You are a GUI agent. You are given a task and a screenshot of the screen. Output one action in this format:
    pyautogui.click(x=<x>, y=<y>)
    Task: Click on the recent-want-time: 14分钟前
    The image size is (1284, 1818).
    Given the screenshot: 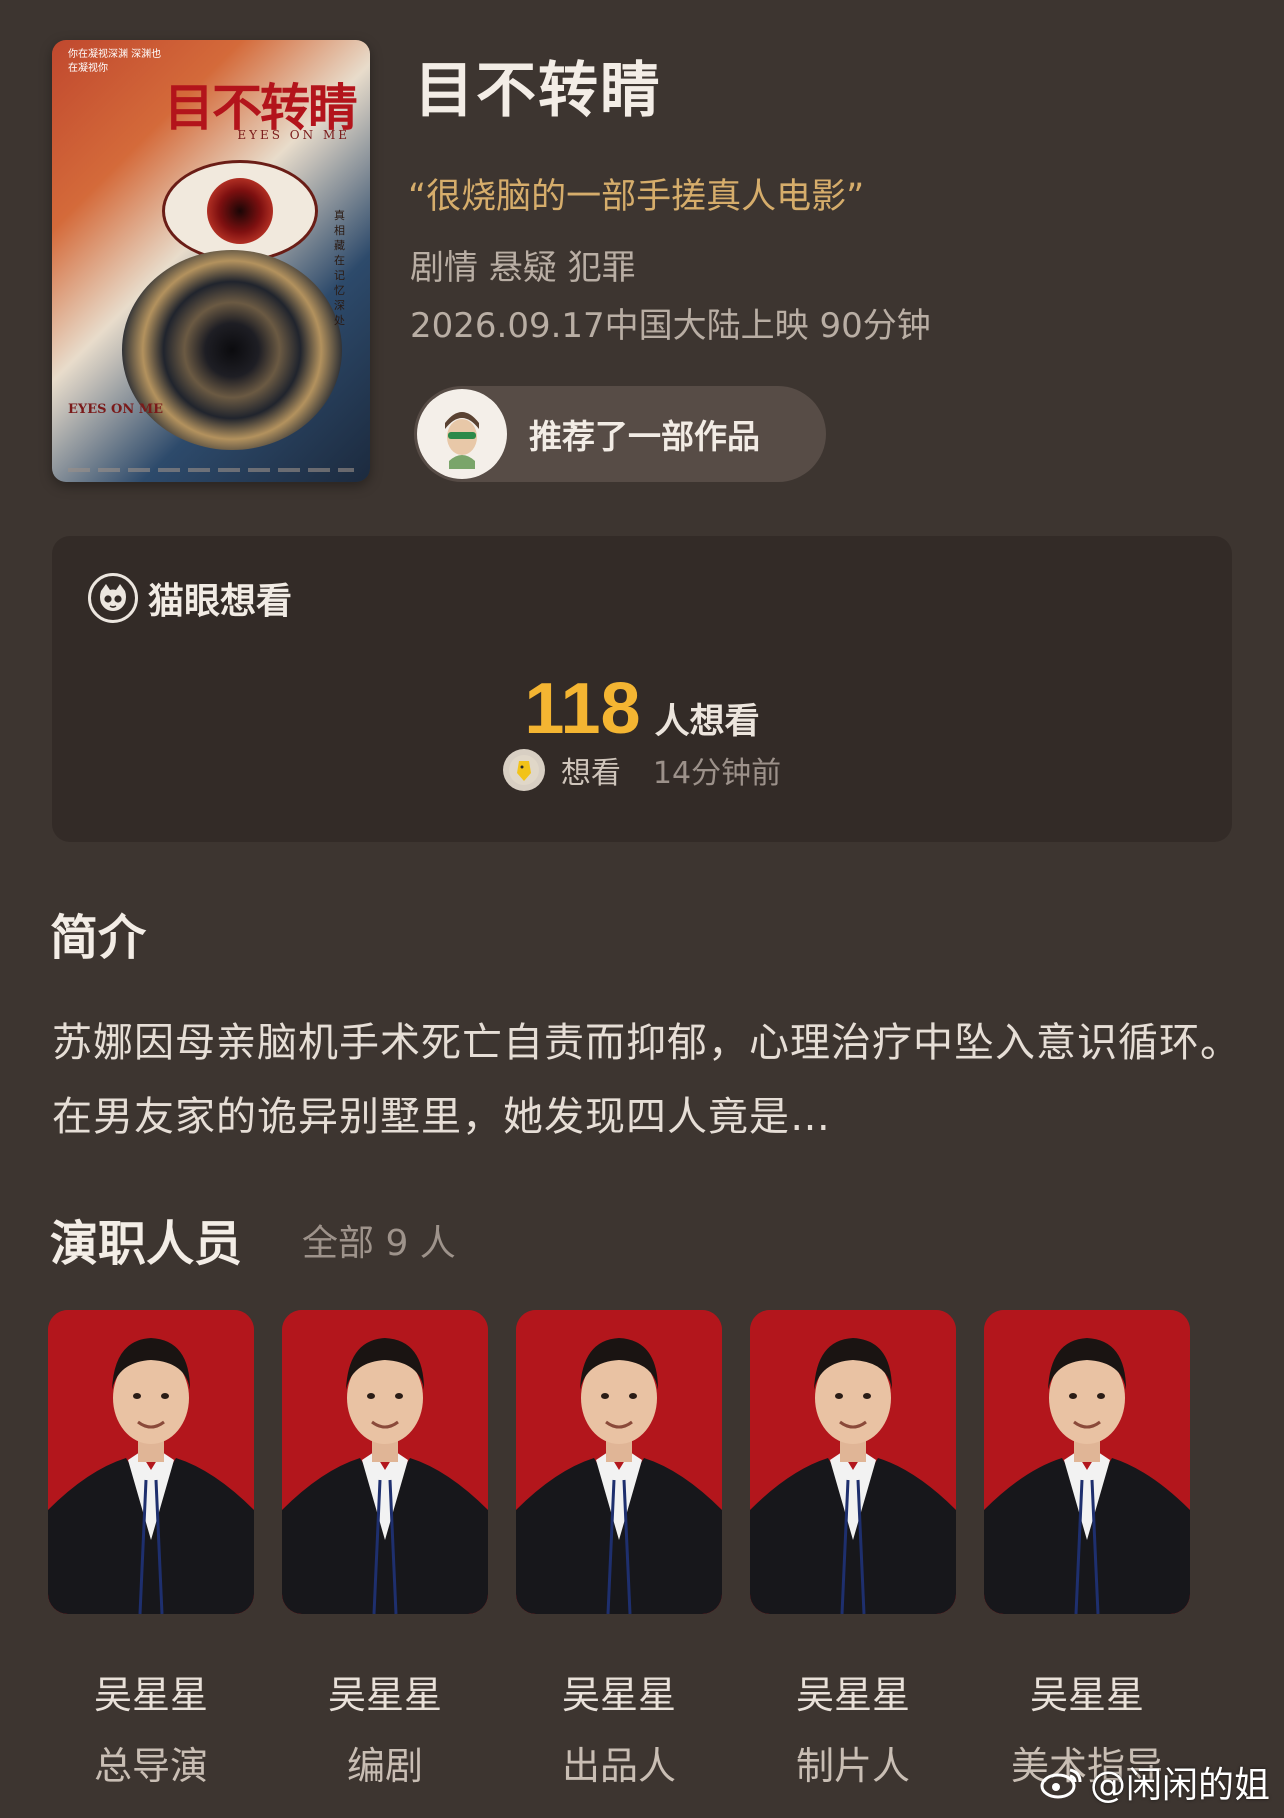 What is the action you would take?
    pyautogui.click(x=717, y=773)
    